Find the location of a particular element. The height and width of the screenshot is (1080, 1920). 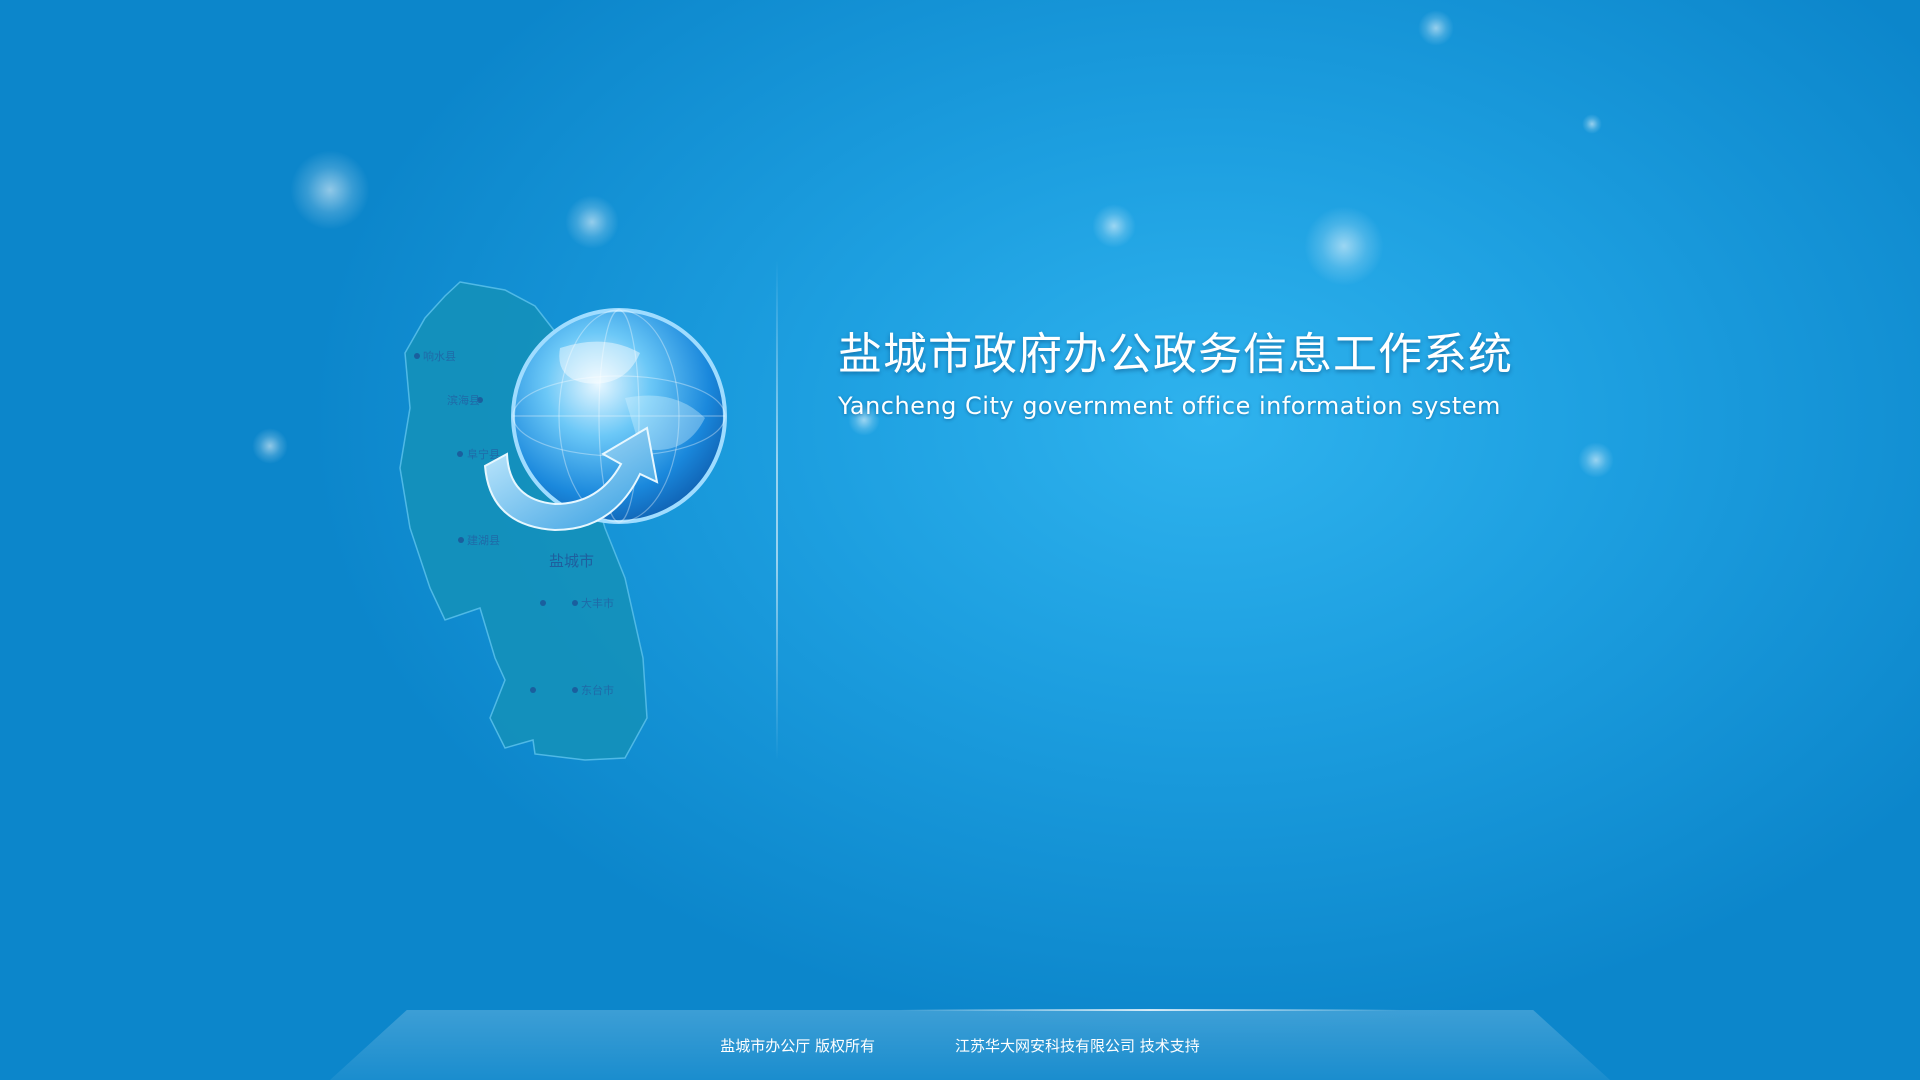

map-label: 滨海县 is located at coordinates (463, 400).